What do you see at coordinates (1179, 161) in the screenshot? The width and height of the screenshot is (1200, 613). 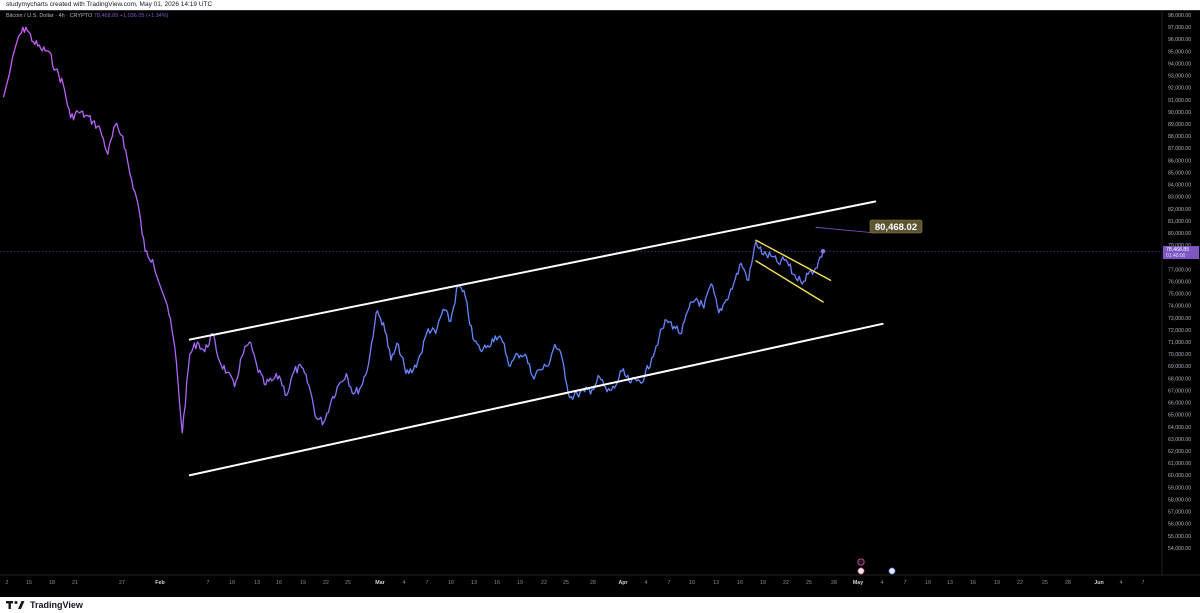 I see `y-tick-label: 86,000.00` at bounding box center [1179, 161].